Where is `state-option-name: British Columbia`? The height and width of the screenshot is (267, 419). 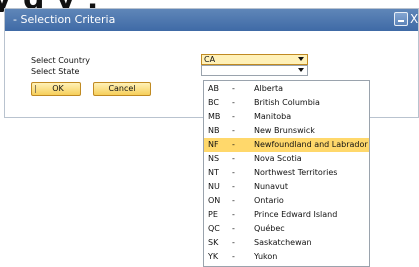 state-option-name: British Columbia is located at coordinates (287, 102).